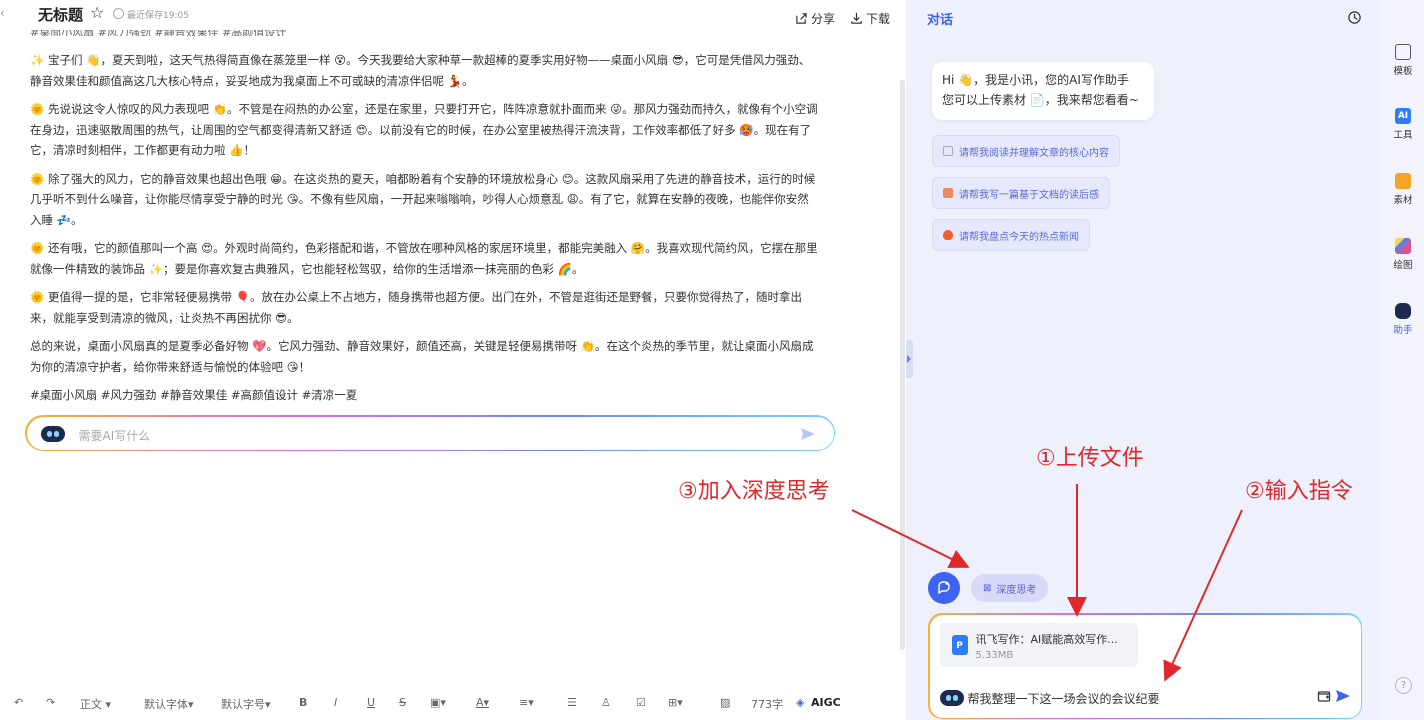 This screenshot has height=720, width=1424. What do you see at coordinates (1047, 583) in the screenshot?
I see `annotation-arrows` at bounding box center [1047, 583].